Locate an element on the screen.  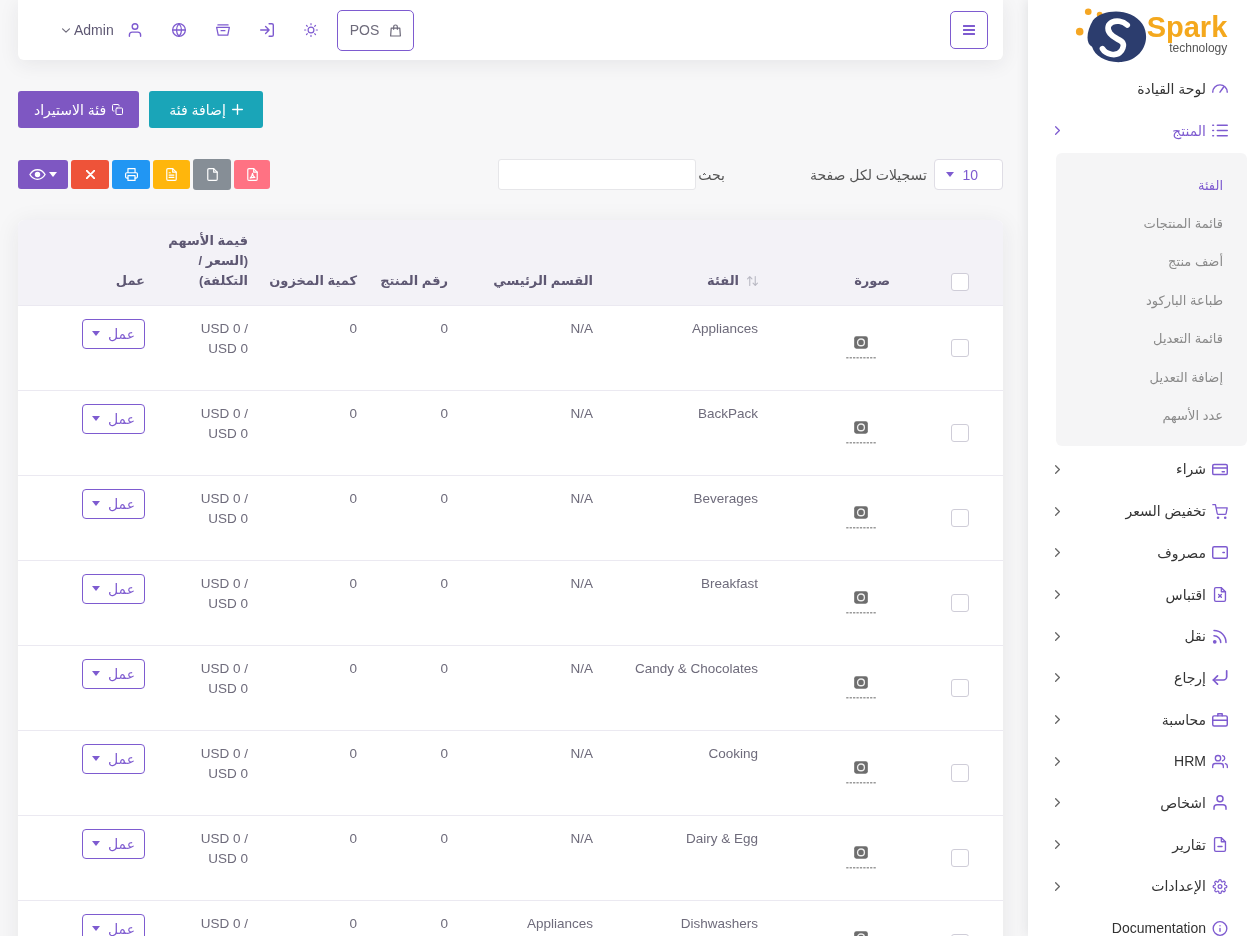
pdf-export-button is located at coordinates (252, 174).